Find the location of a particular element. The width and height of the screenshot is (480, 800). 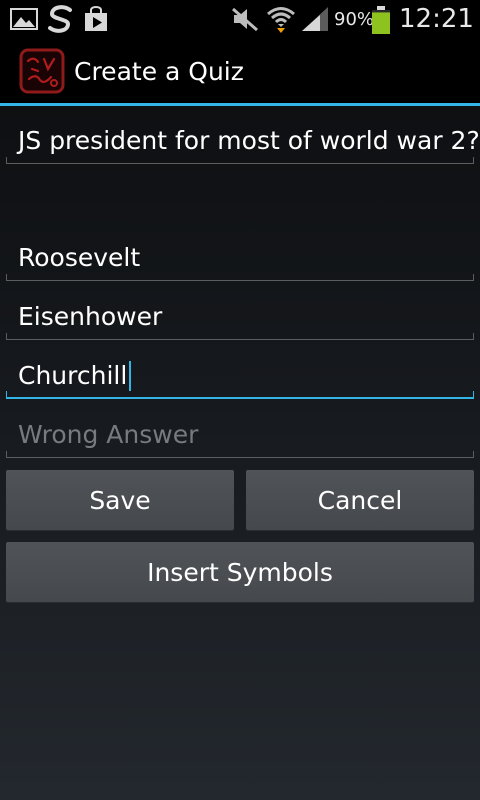

question-text: JS president for most of world war 2? is located at coordinates (249, 140).